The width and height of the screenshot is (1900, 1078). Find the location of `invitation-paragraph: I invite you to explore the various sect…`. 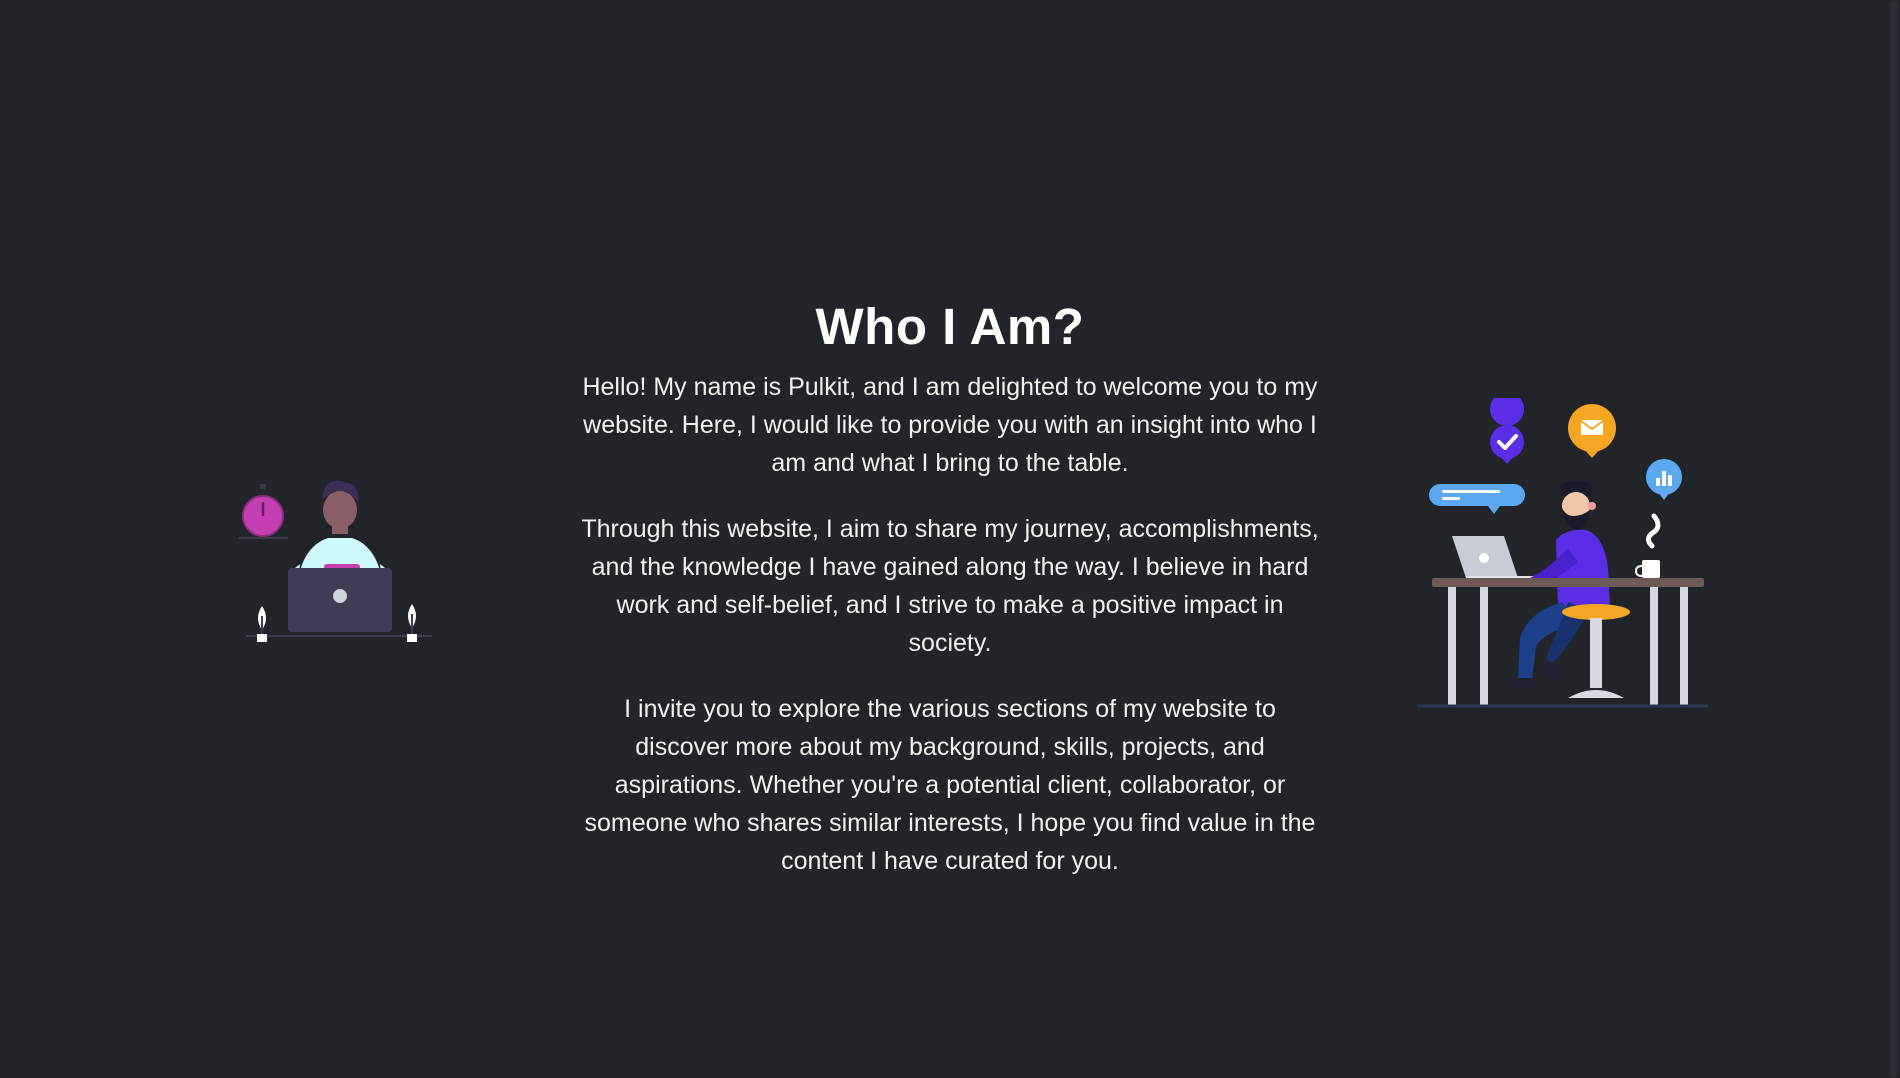

invitation-paragraph: I invite you to explore the various sect… is located at coordinates (950, 785).